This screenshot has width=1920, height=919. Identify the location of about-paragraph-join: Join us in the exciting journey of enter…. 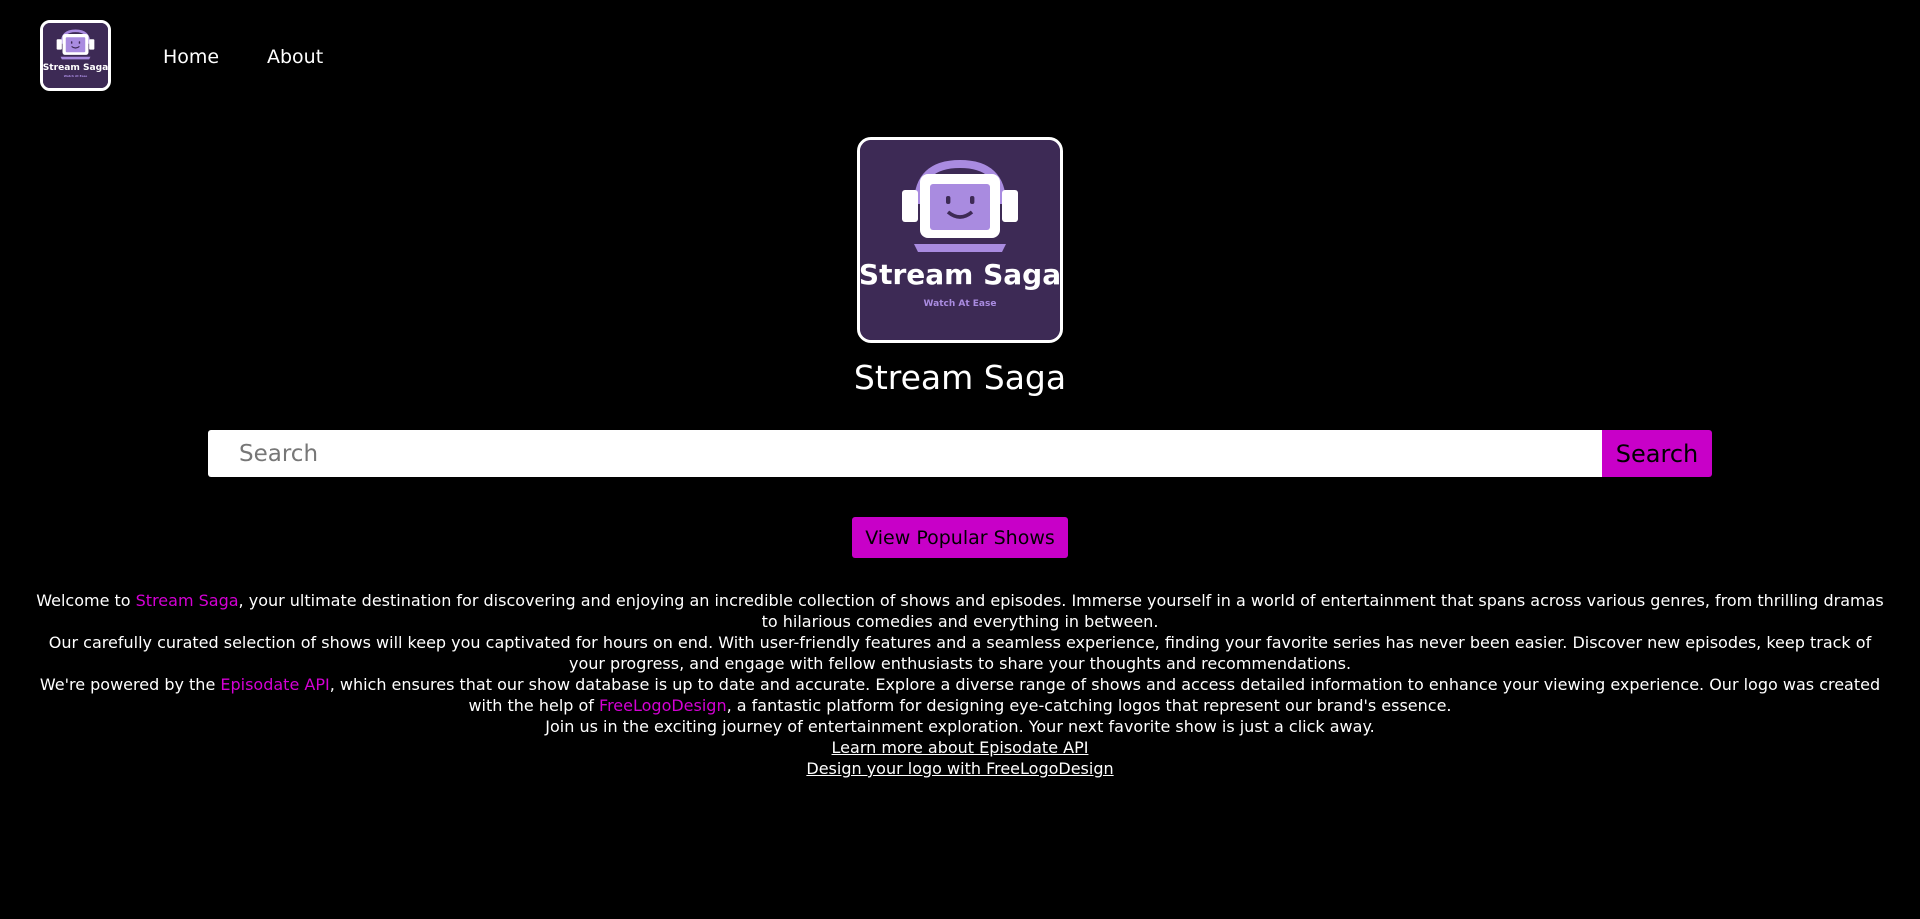
(960, 726).